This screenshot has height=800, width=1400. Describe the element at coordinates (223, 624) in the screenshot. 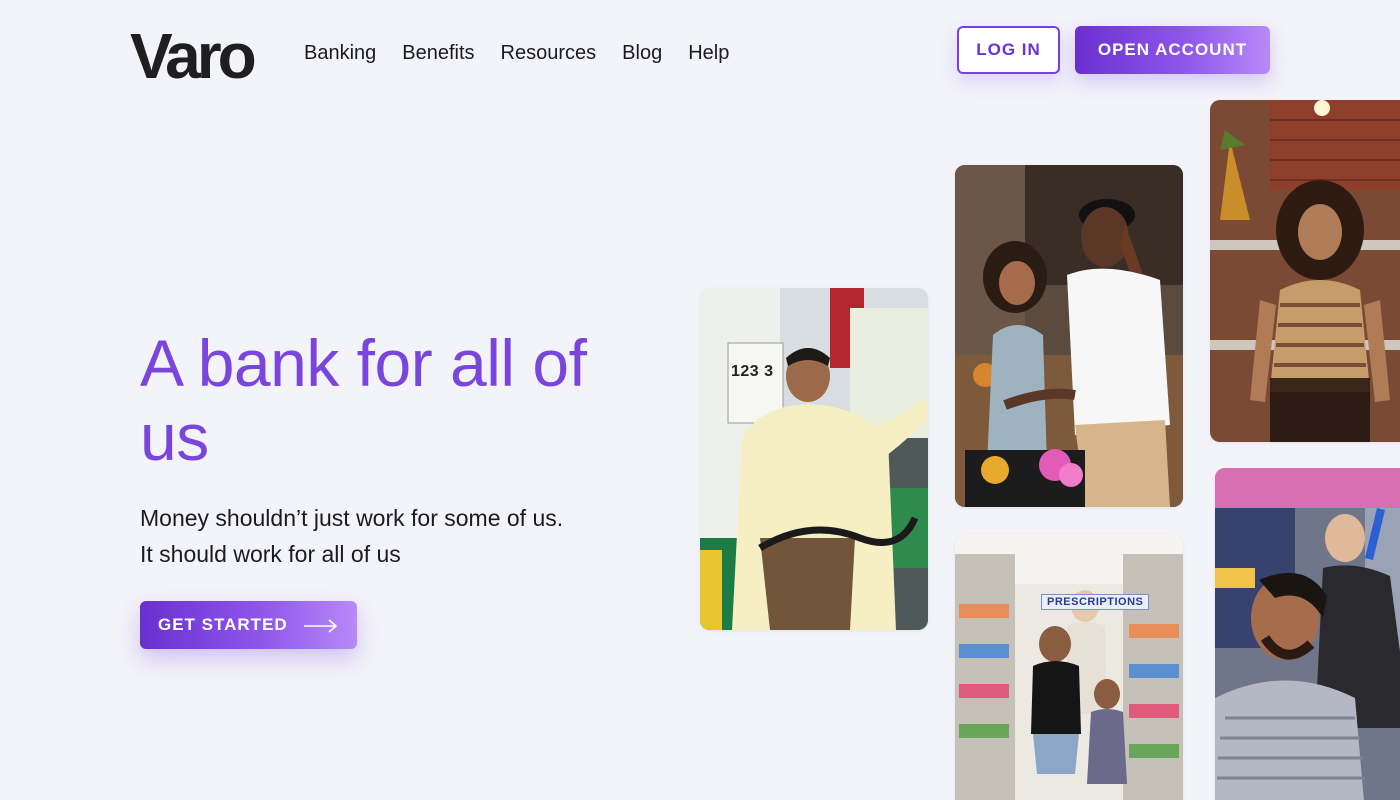

I see `get-started-label: GET STARTED` at that location.